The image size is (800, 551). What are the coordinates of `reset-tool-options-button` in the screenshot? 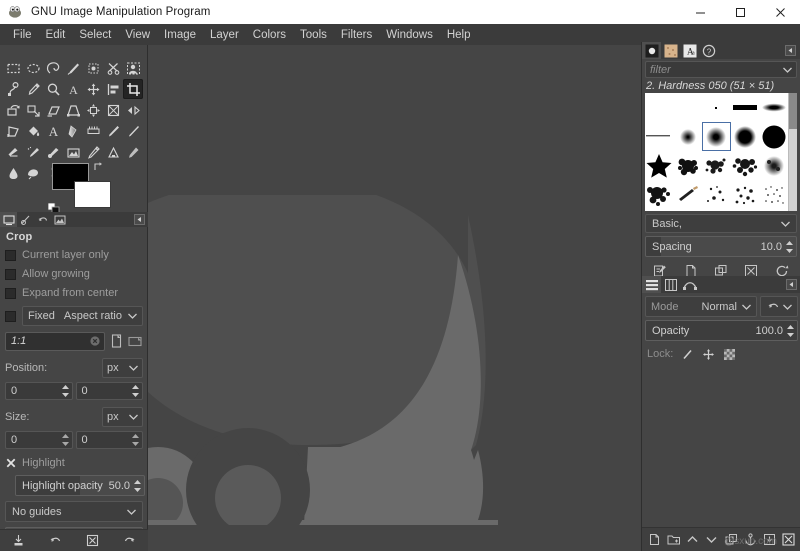 It's located at (130, 541).